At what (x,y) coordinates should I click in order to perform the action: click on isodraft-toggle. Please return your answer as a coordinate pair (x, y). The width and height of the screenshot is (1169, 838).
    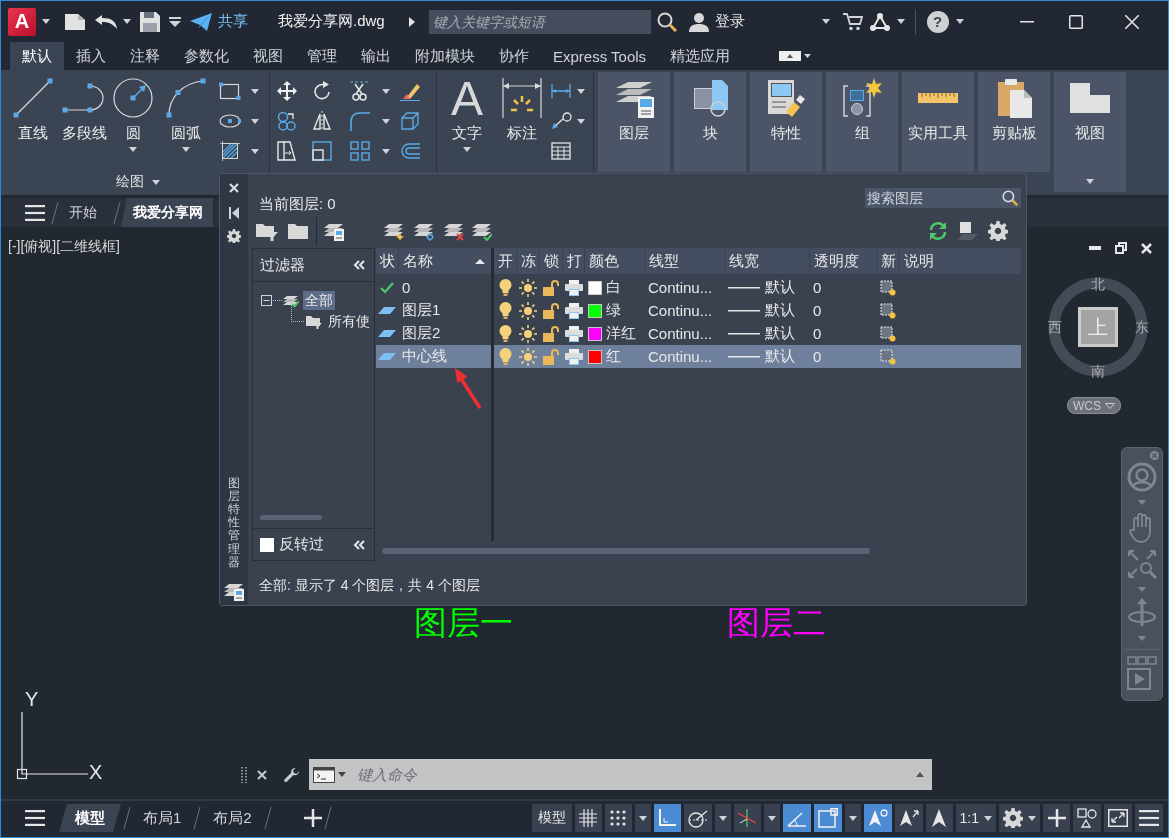
    Looking at the image, I should click on (747, 818).